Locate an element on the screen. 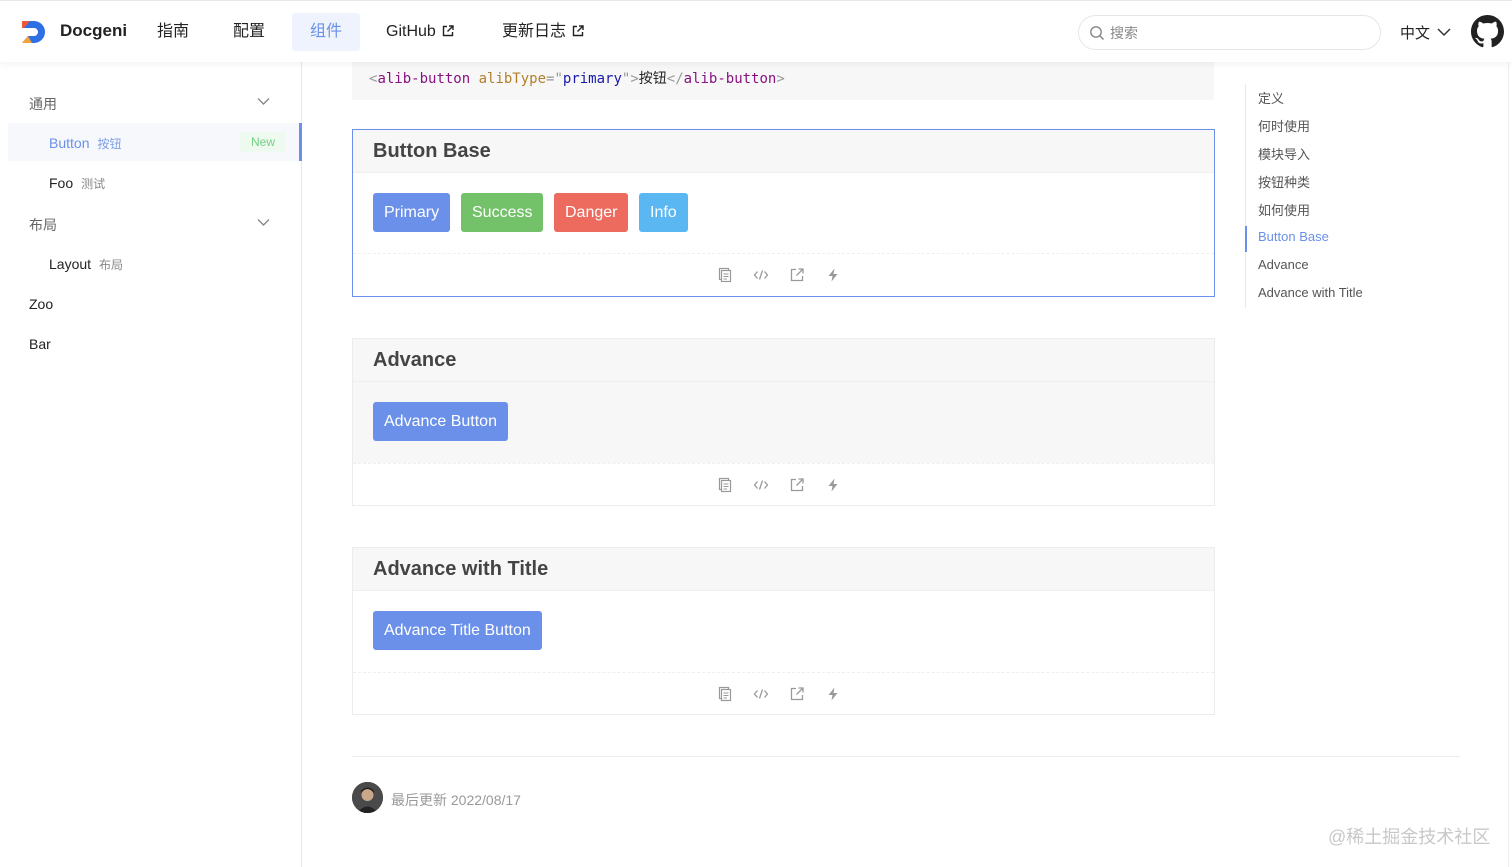 The width and height of the screenshot is (1512, 867). advance-button: Advance Button is located at coordinates (440, 421).